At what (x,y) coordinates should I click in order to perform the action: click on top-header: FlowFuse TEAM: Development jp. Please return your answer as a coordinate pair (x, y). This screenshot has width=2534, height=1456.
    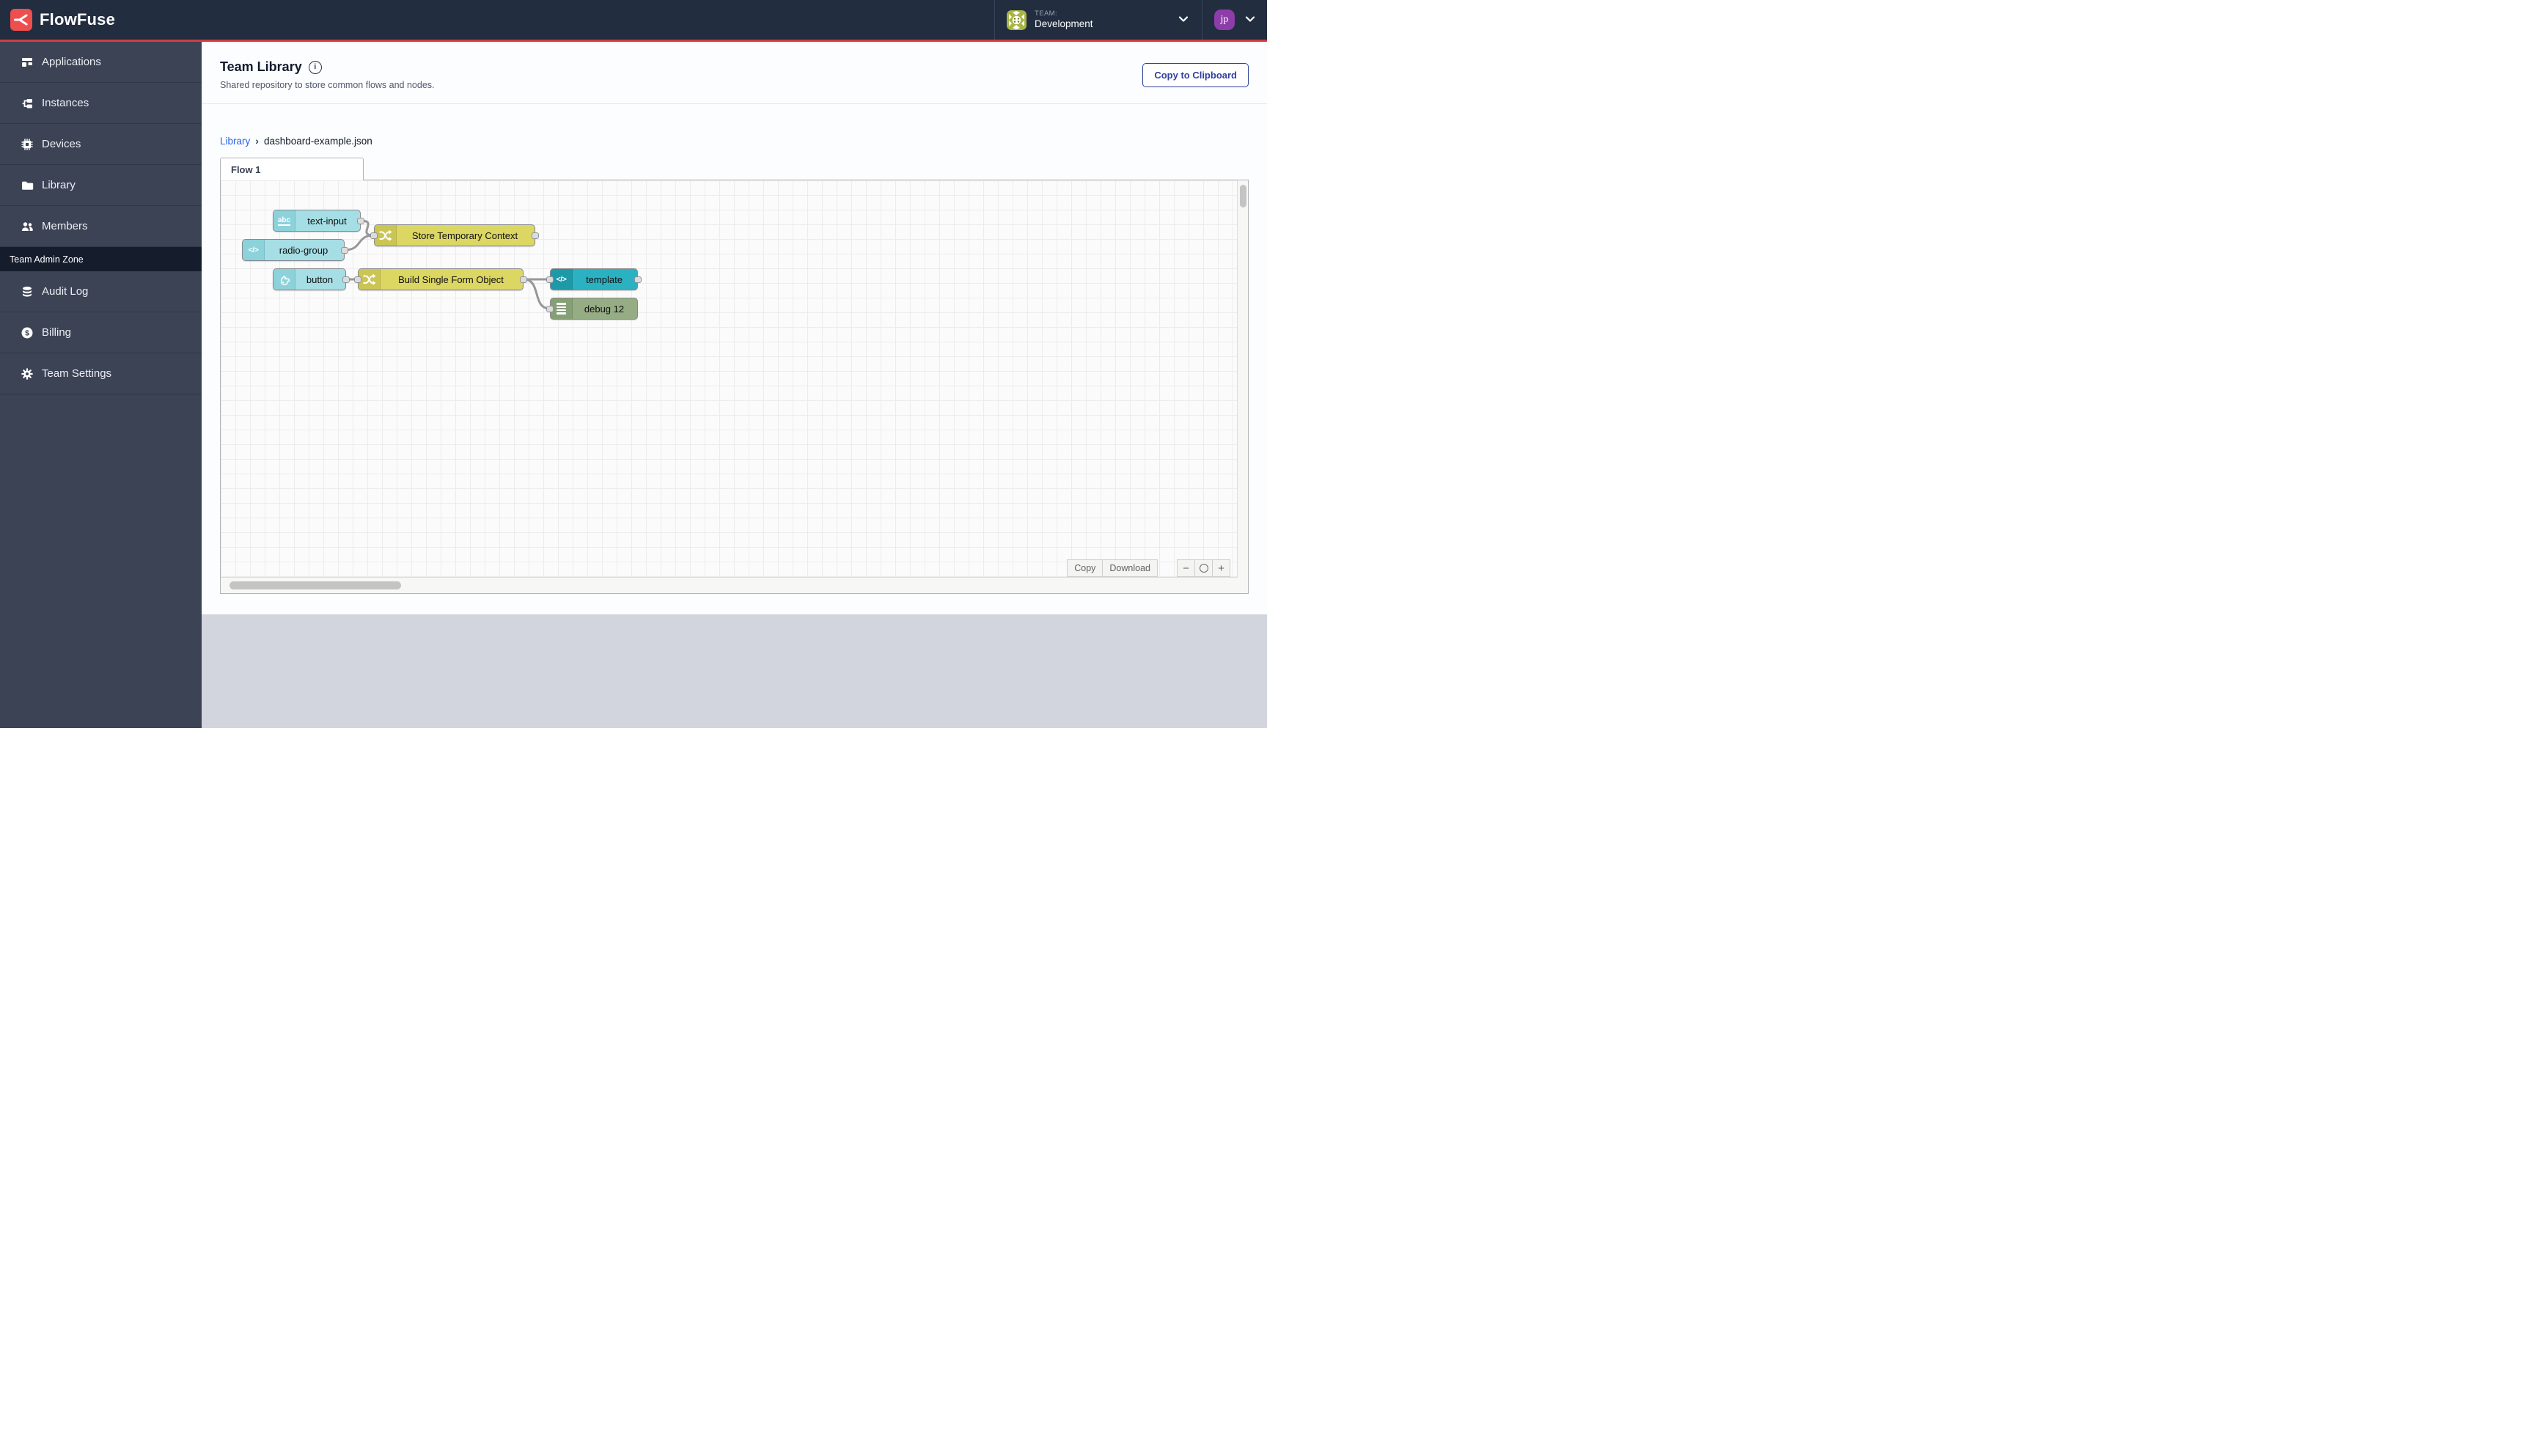
    Looking at the image, I should click on (633, 21).